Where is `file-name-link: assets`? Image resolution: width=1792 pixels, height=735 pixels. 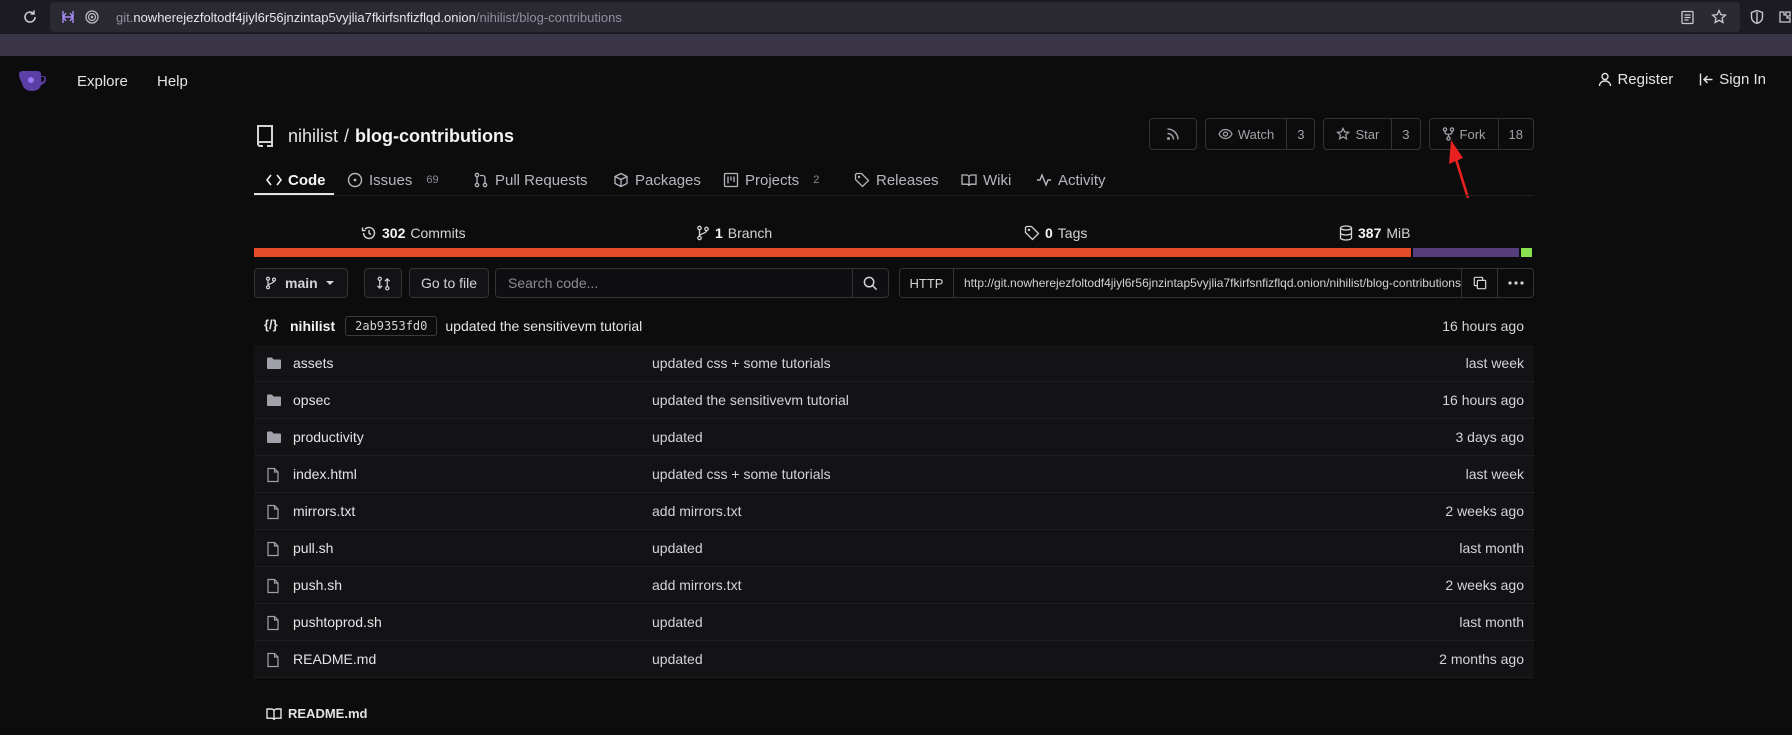 file-name-link: assets is located at coordinates (313, 363).